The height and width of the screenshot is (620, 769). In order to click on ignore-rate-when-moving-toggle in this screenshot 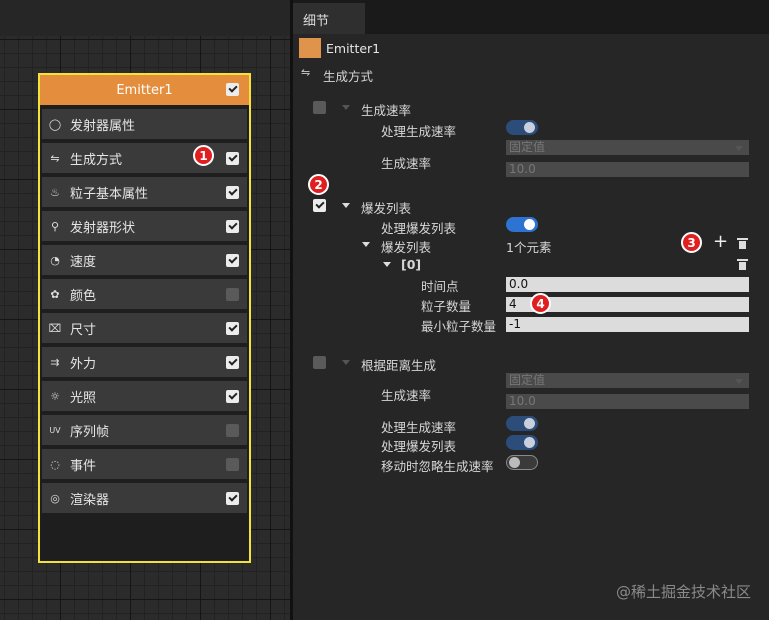, I will do `click(522, 462)`.